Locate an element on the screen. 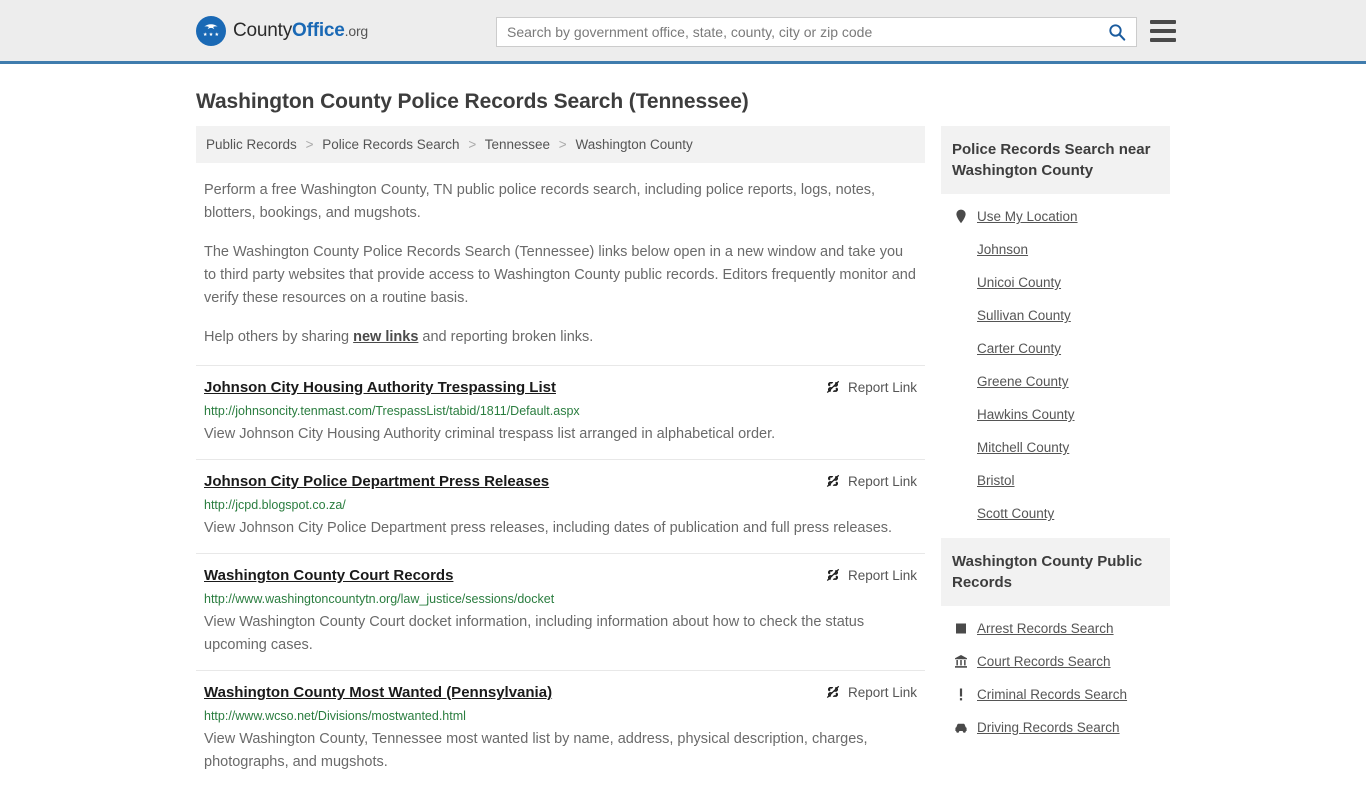 Image resolution: width=1366 pixels, height=787 pixels. sidebar-link-item: Driving Records Search is located at coordinates (1055, 727).